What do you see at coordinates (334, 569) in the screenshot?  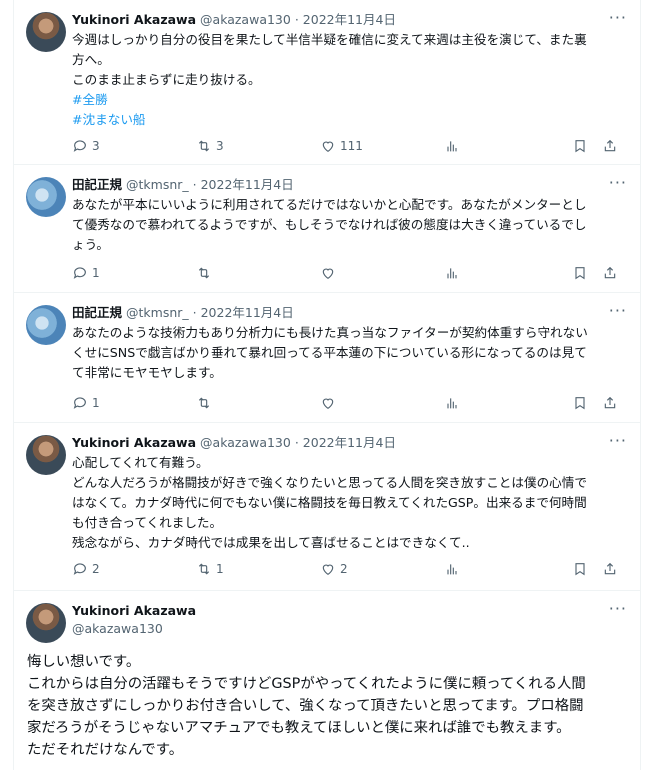 I see `like-button: 2` at bounding box center [334, 569].